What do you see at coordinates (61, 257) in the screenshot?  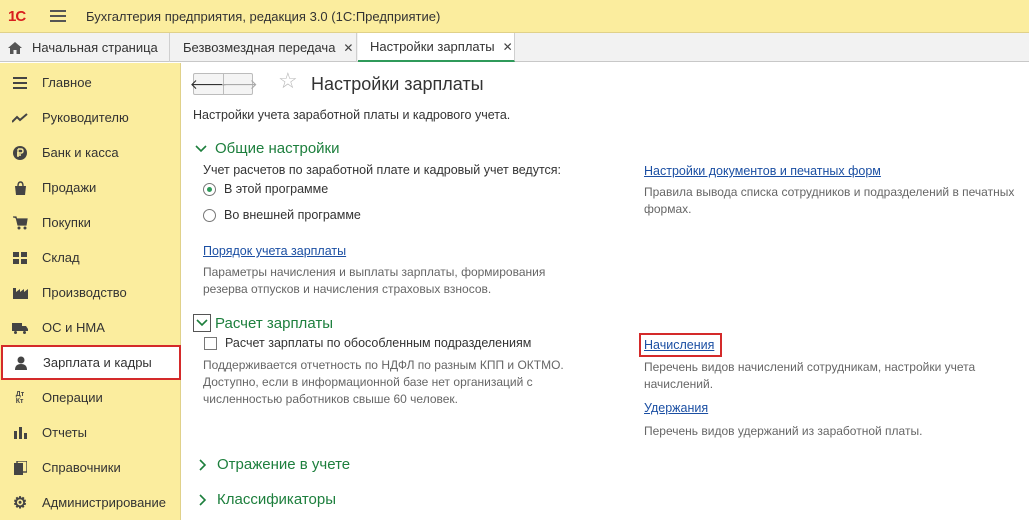 I see `sidebar-item-label: Склад` at bounding box center [61, 257].